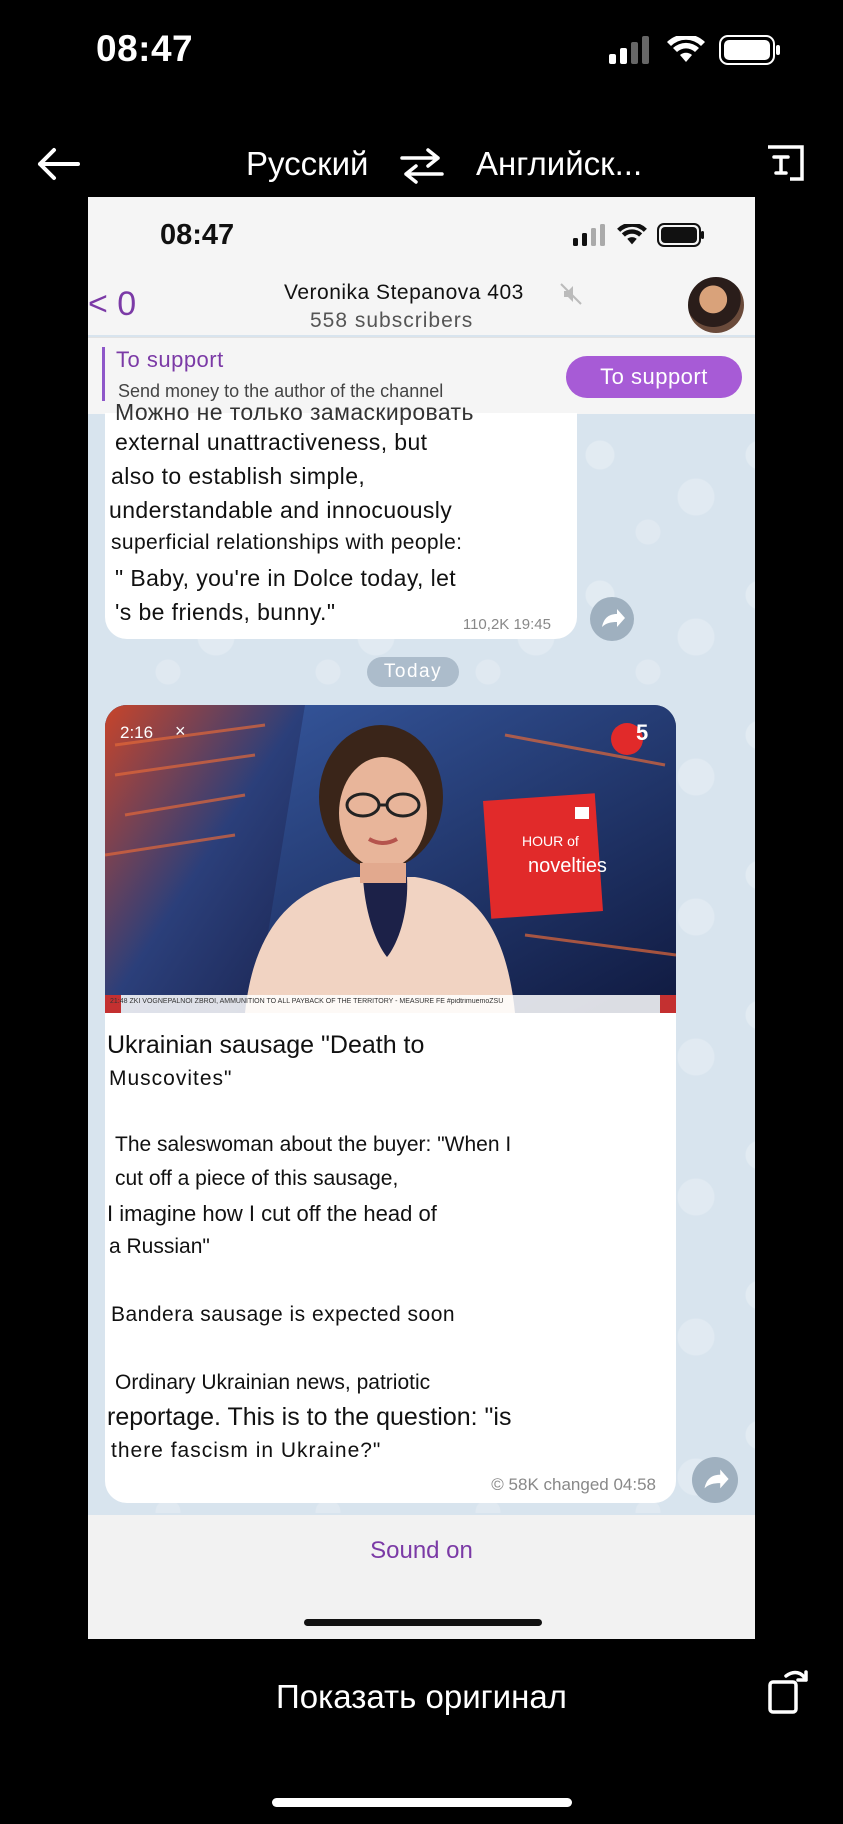  I want to click on muted-icon, so click(571, 294).